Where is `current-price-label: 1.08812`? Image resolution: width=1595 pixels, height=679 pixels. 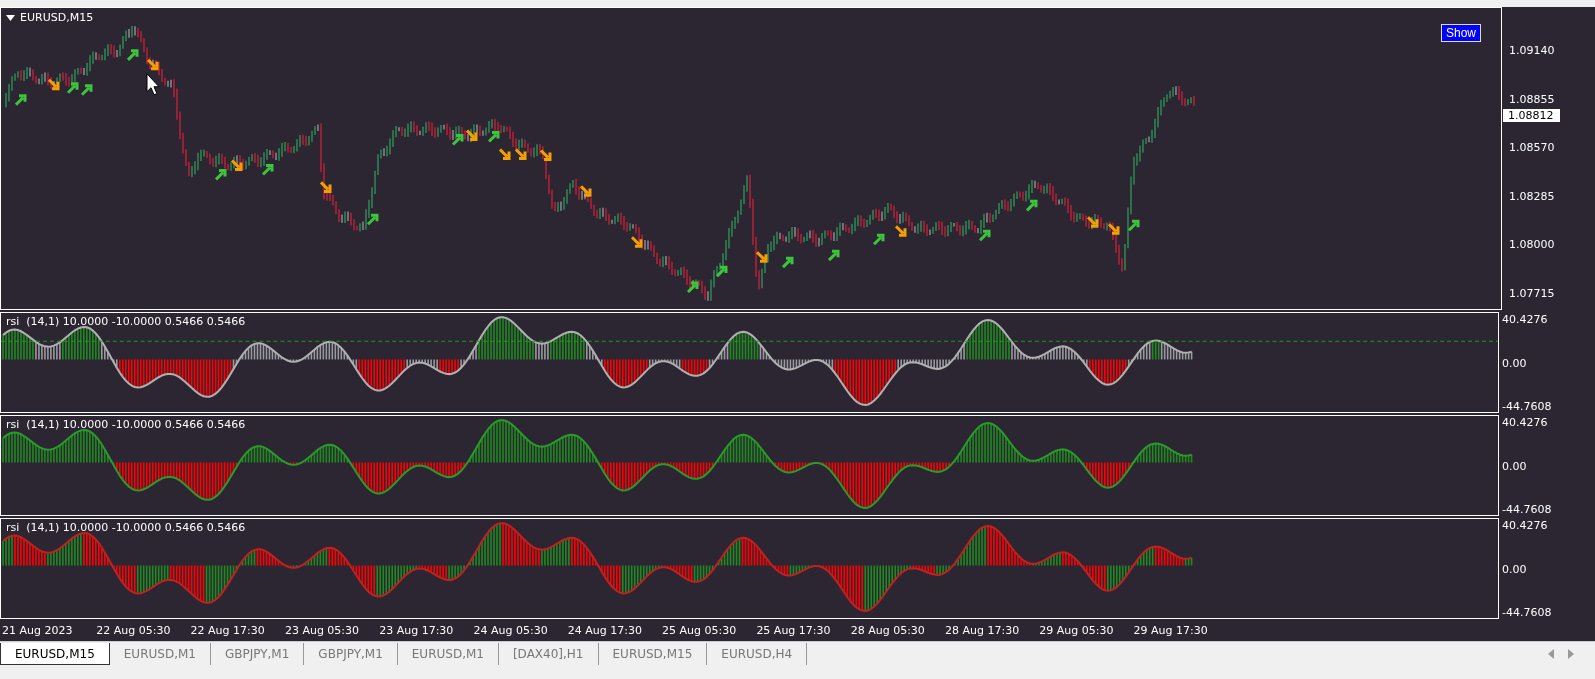 current-price-label: 1.08812 is located at coordinates (1531, 115).